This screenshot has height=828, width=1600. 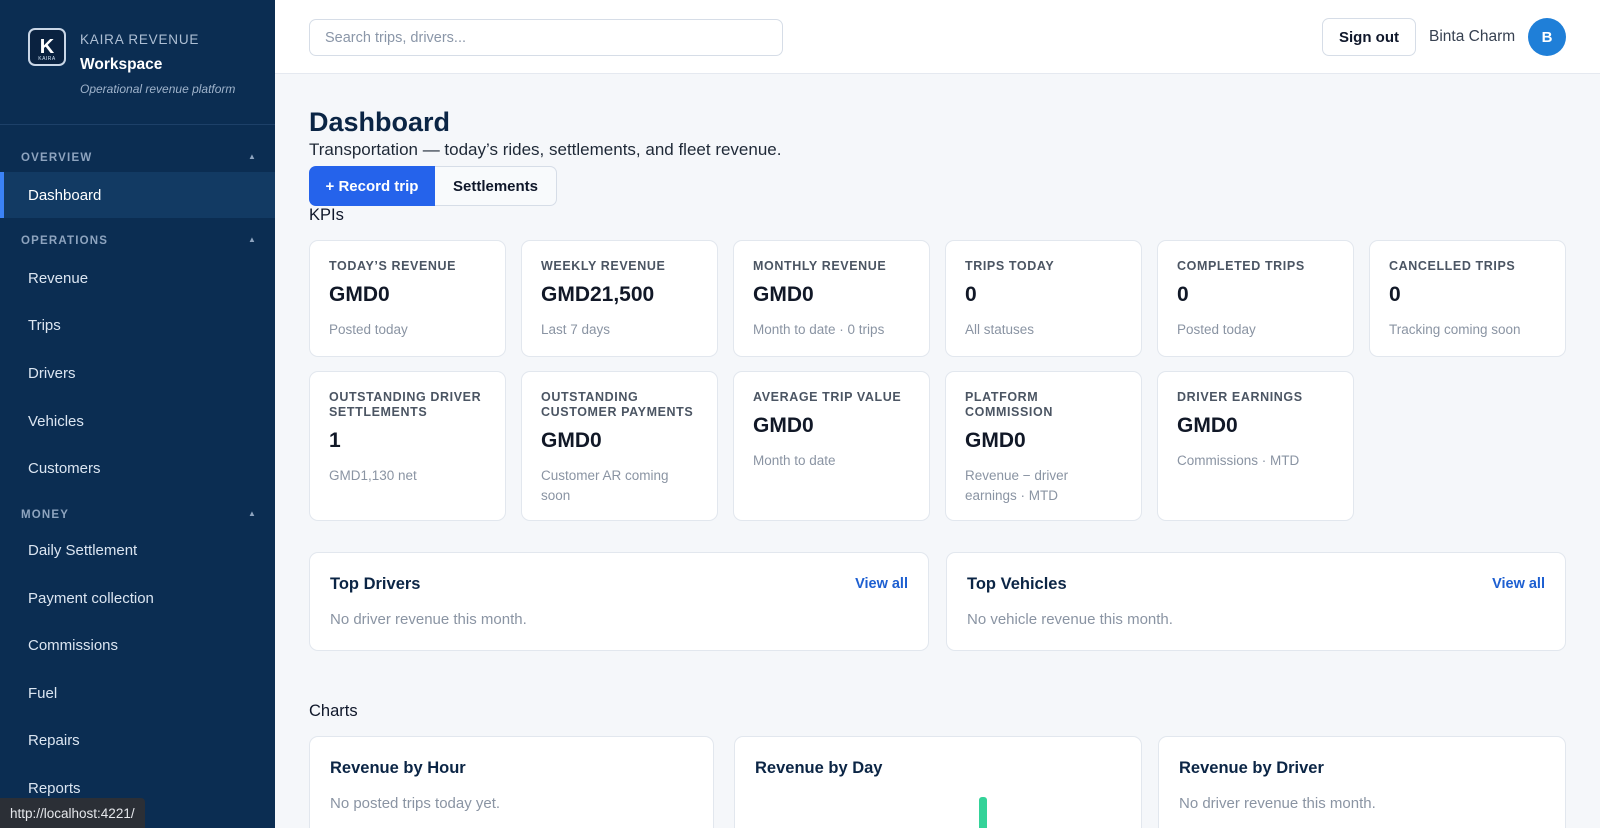 I want to click on sidebar-item-dashboard: Dashboard, so click(x=137, y=195).